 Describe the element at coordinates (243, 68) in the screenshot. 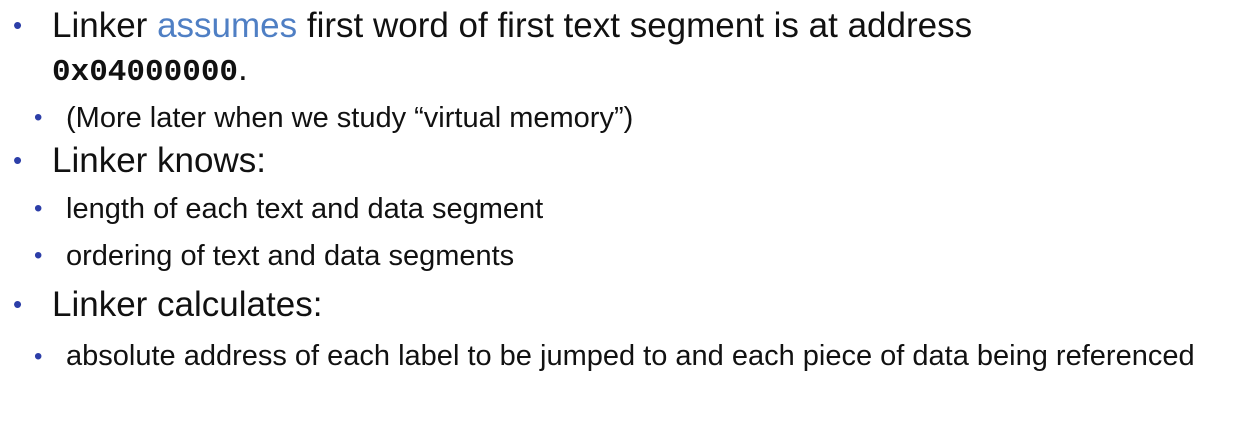

I see `code-suffix: .` at that location.